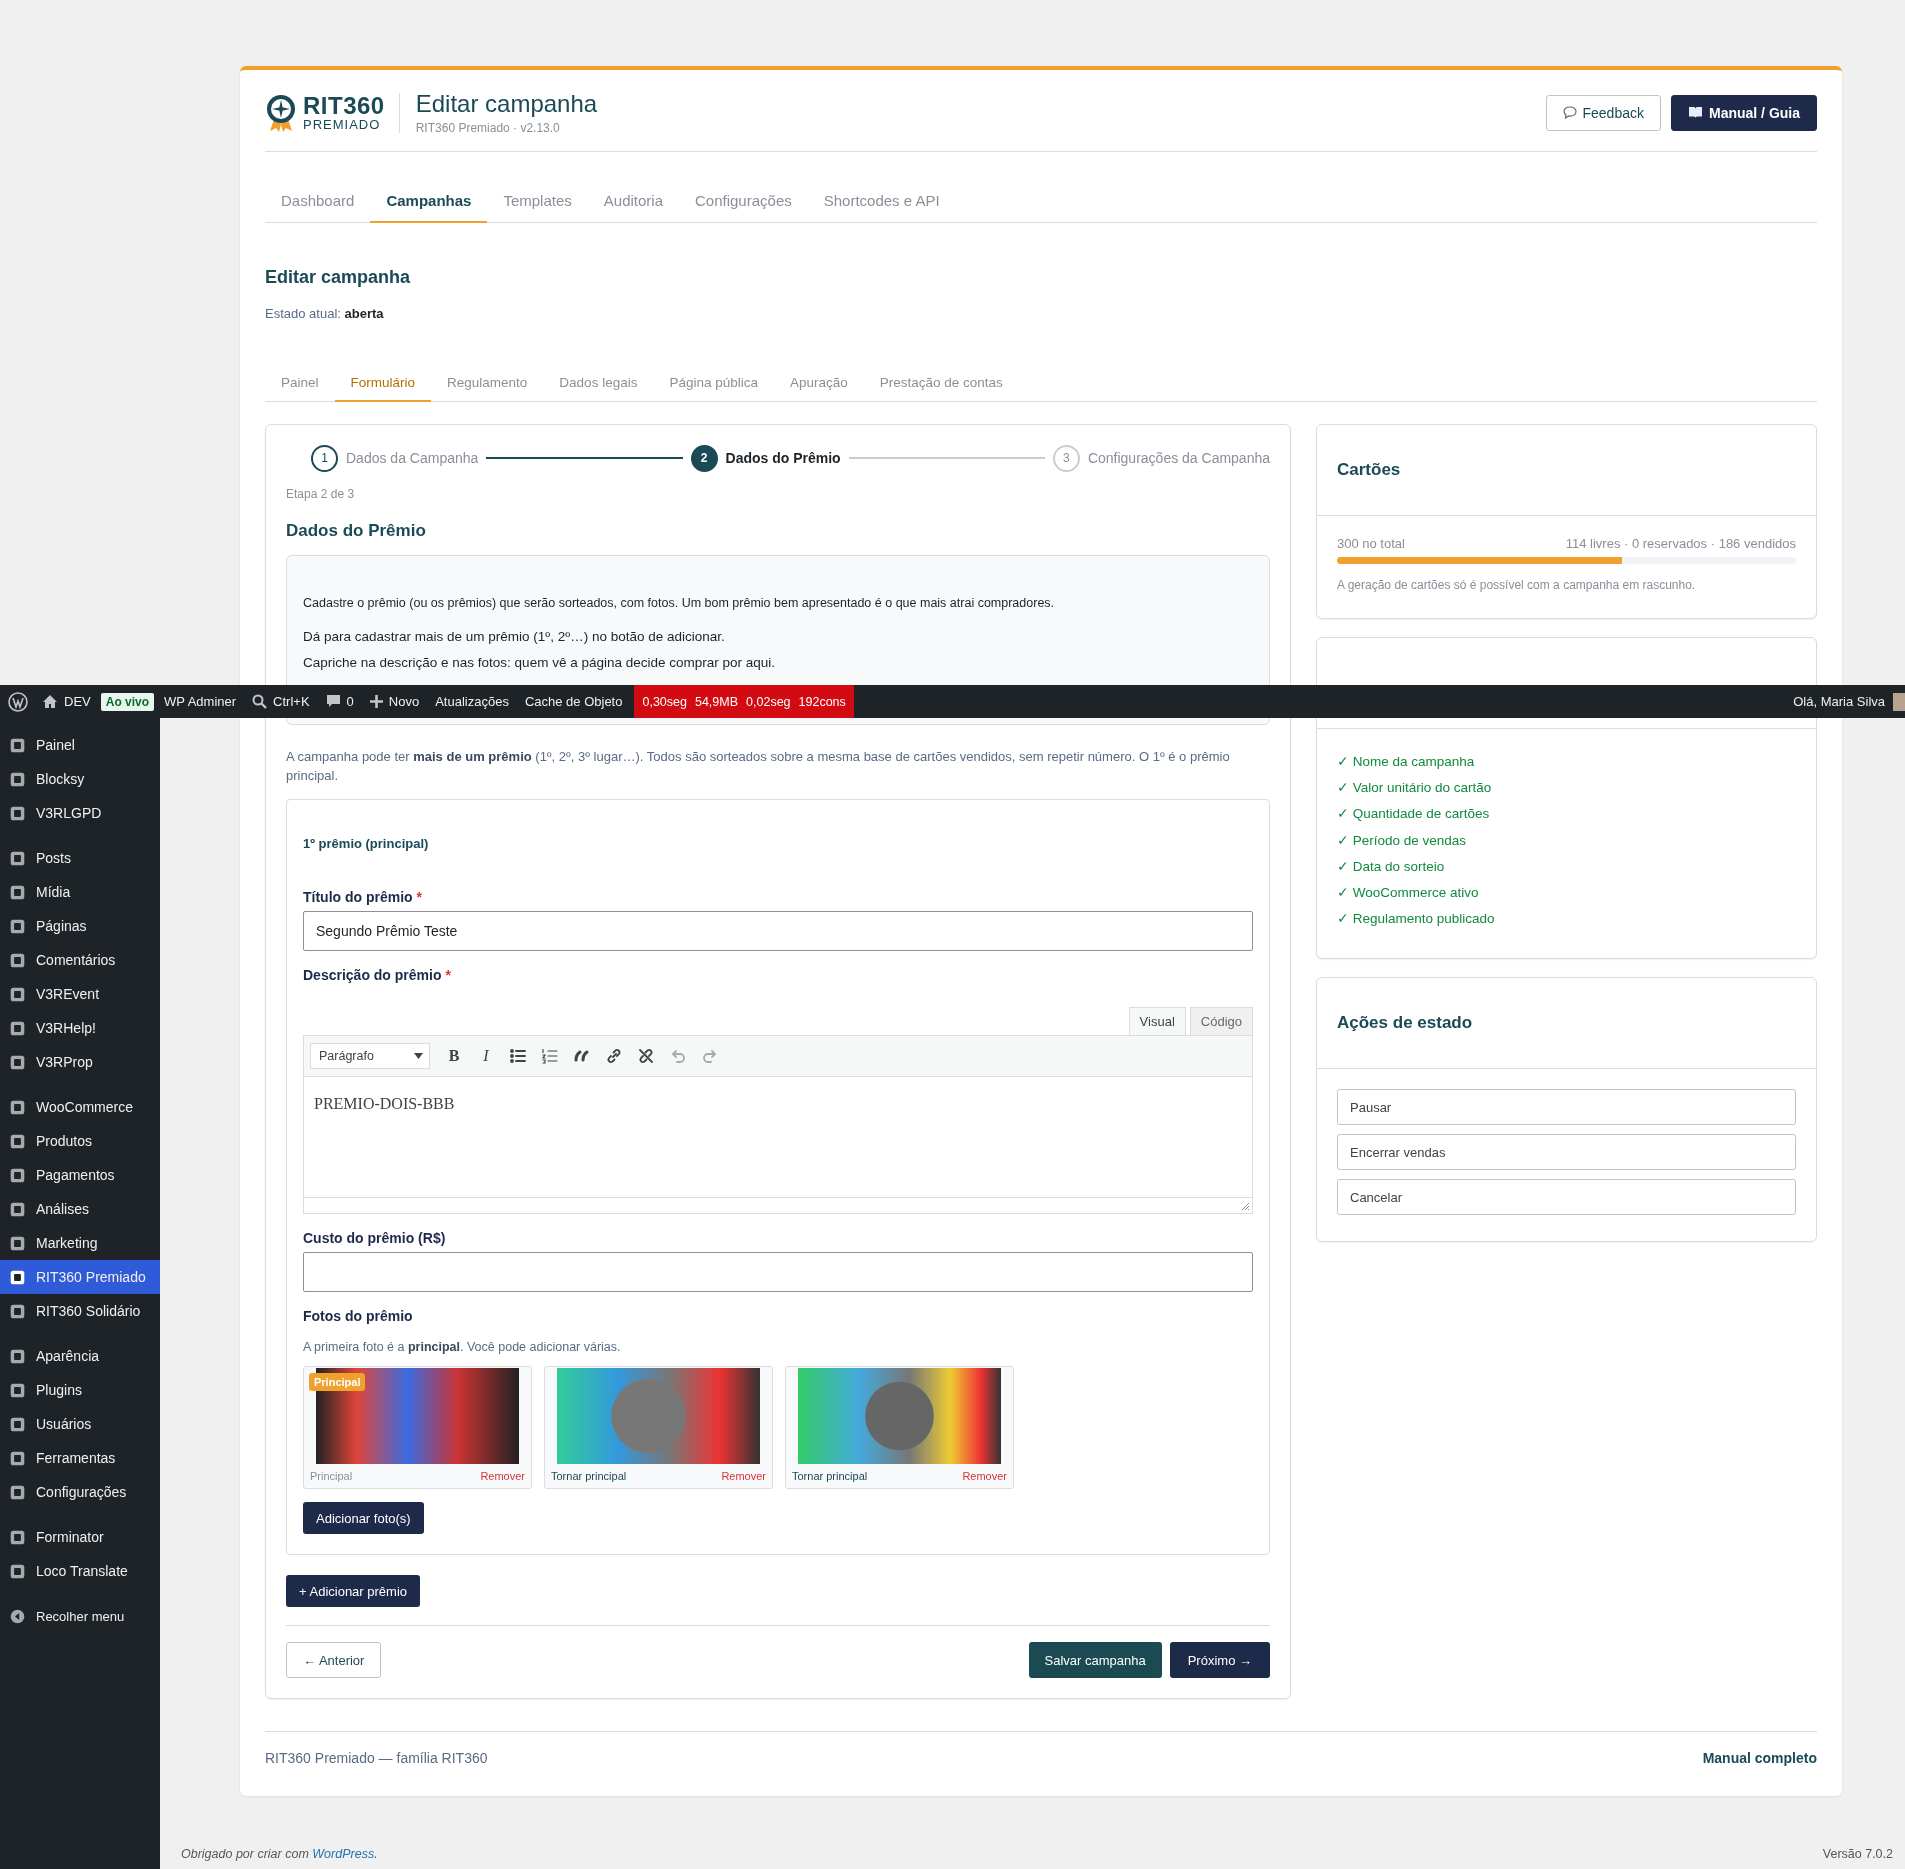 Image resolution: width=1905 pixels, height=1869 pixels. Describe the element at coordinates (518, 1056) in the screenshot. I see `bullet-list-icon` at that location.